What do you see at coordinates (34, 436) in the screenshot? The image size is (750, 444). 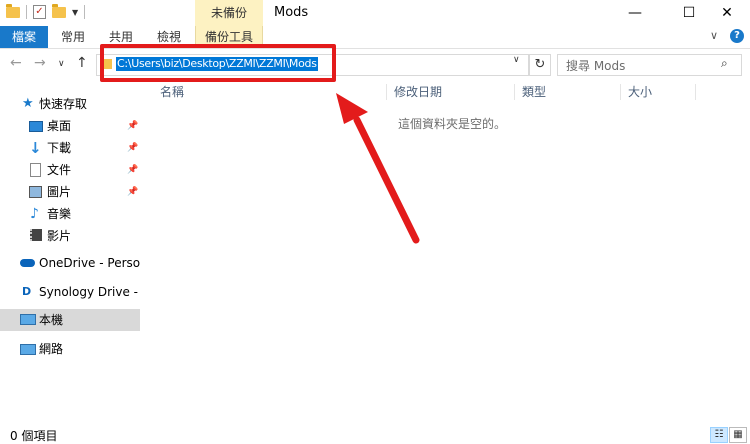 I see `item-count: 0 個項目` at bounding box center [34, 436].